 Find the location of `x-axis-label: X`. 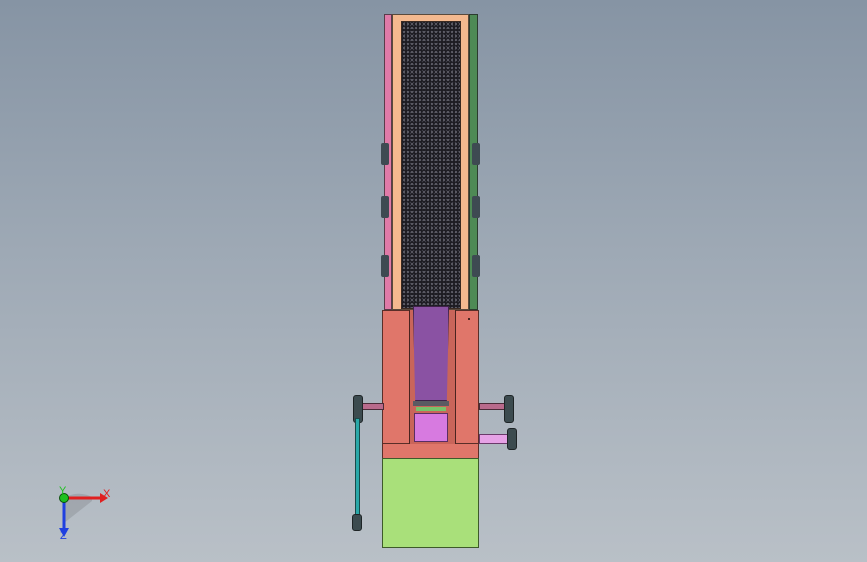

x-axis-label: X is located at coordinates (107, 494).